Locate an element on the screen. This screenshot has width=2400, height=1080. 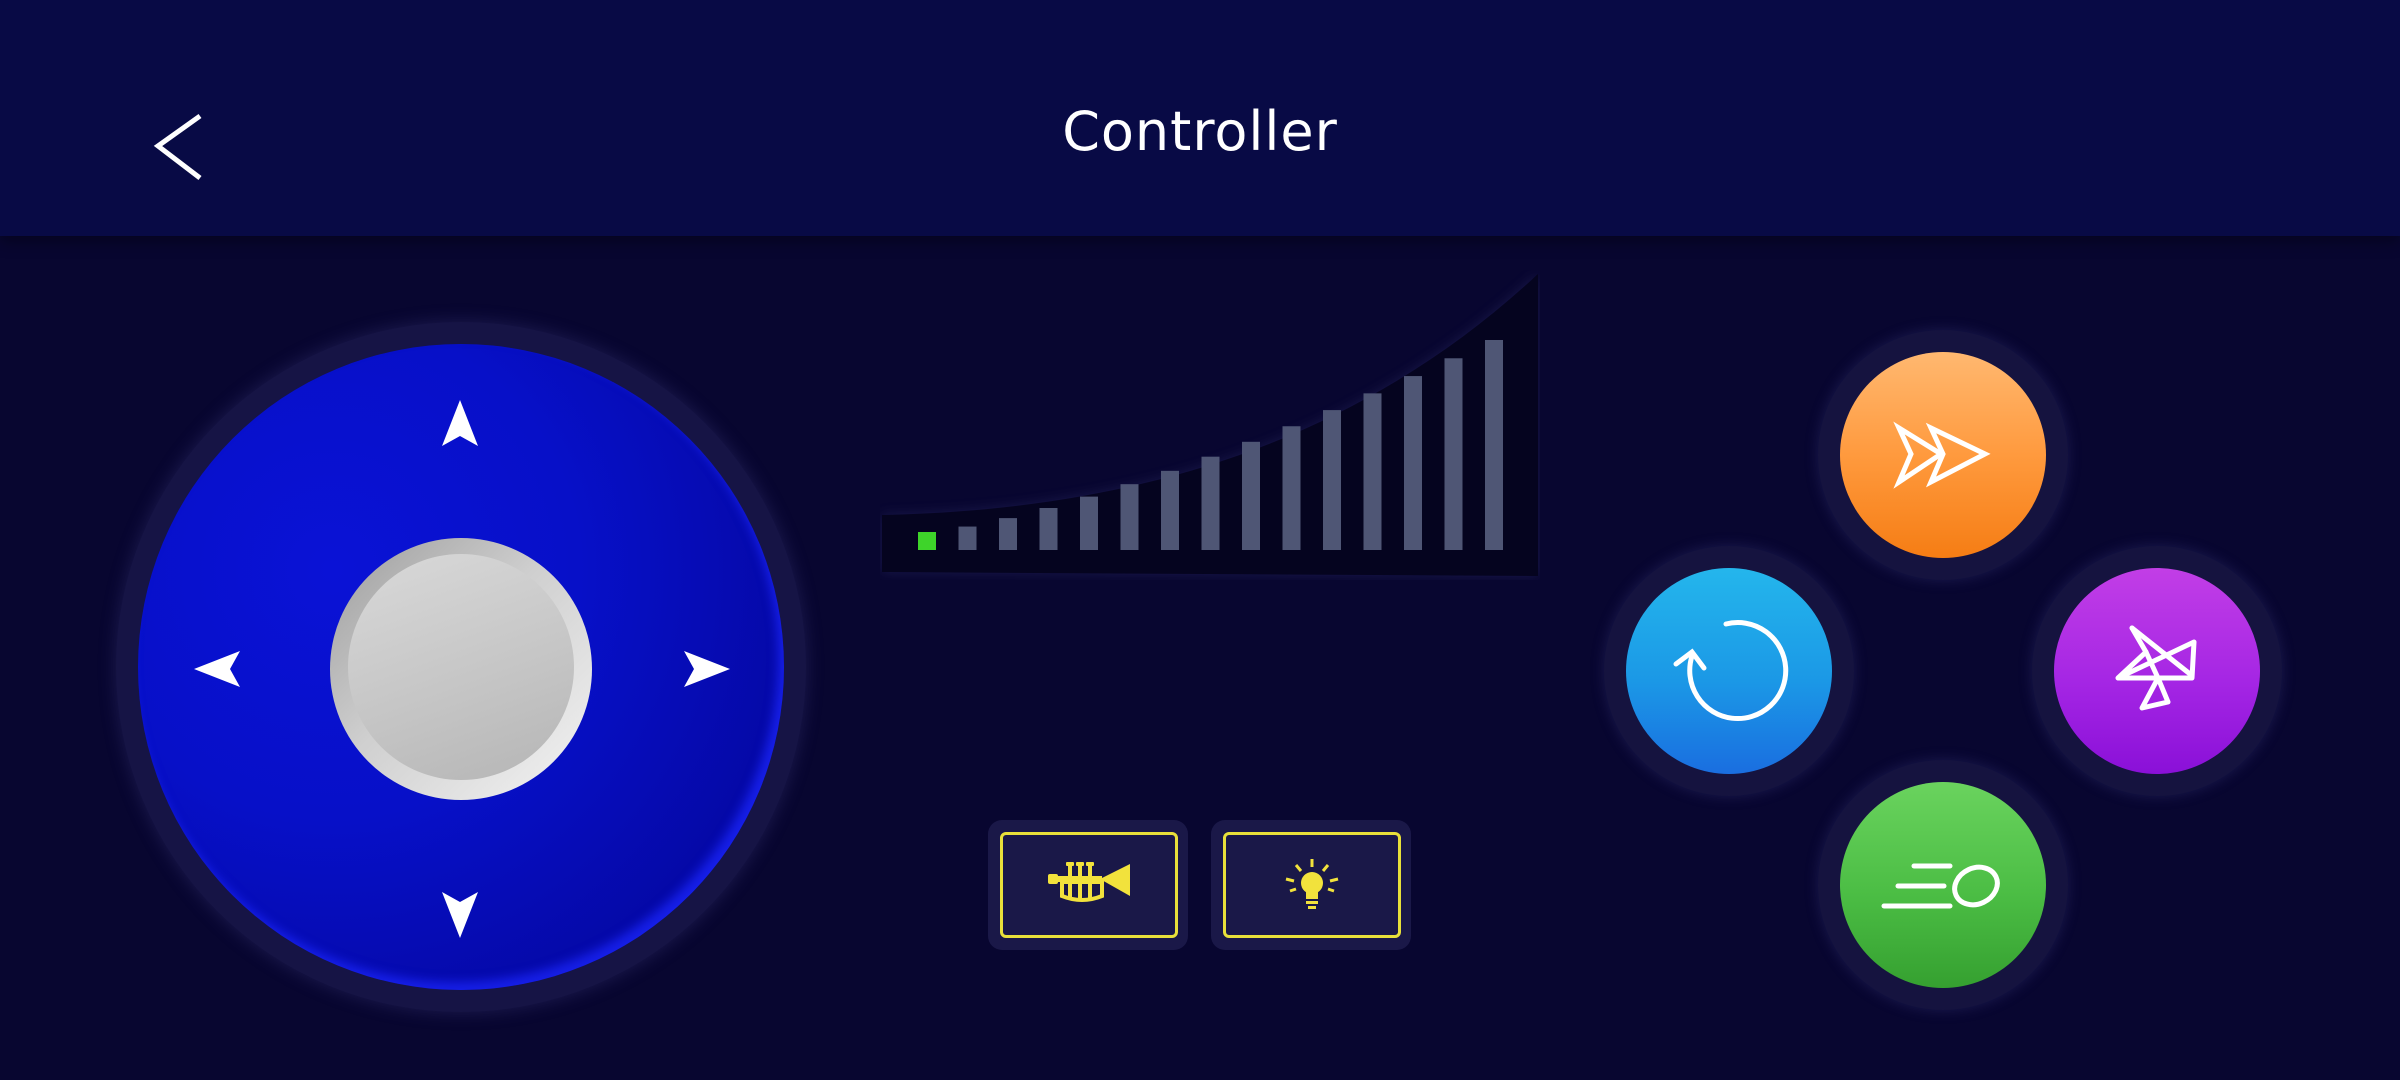
fast-forward-face is located at coordinates (1943, 455).